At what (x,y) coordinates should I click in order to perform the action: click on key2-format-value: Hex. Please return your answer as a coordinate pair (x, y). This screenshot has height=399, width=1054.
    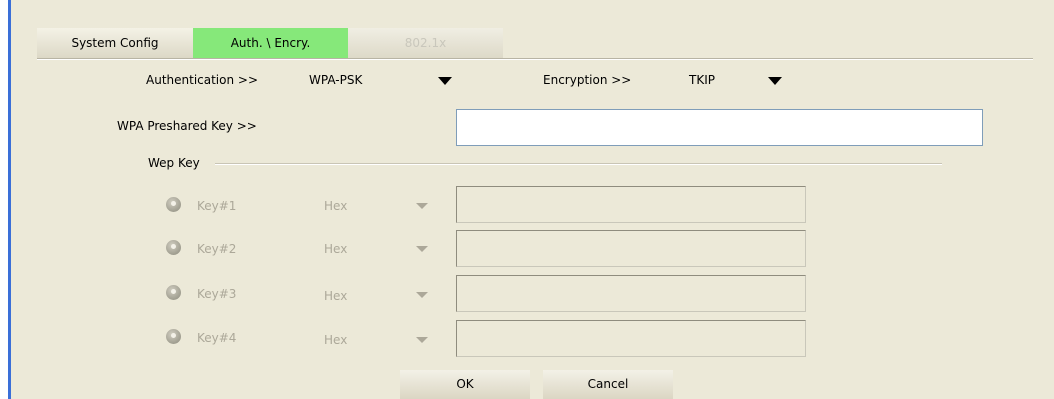
    Looking at the image, I should click on (336, 249).